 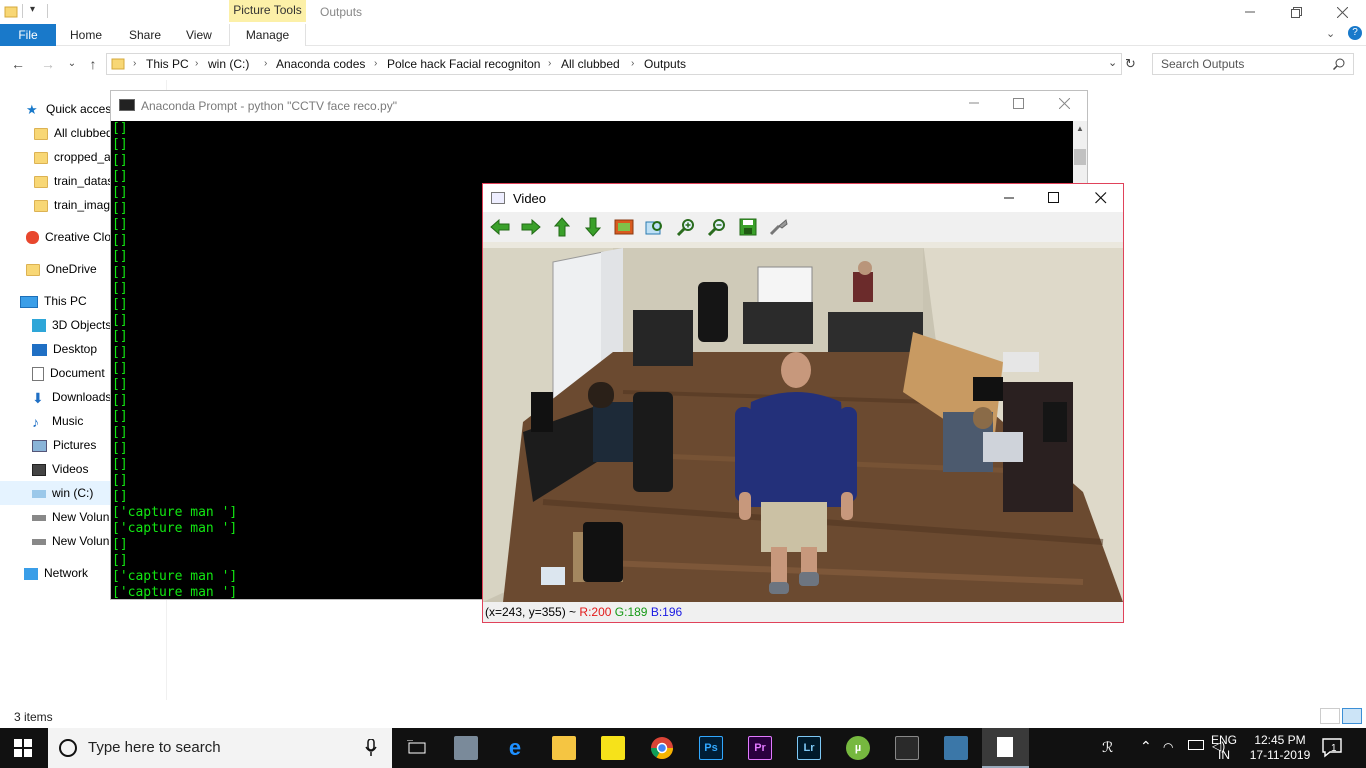 What do you see at coordinates (28, 35) in the screenshot?
I see `tab-file: File` at bounding box center [28, 35].